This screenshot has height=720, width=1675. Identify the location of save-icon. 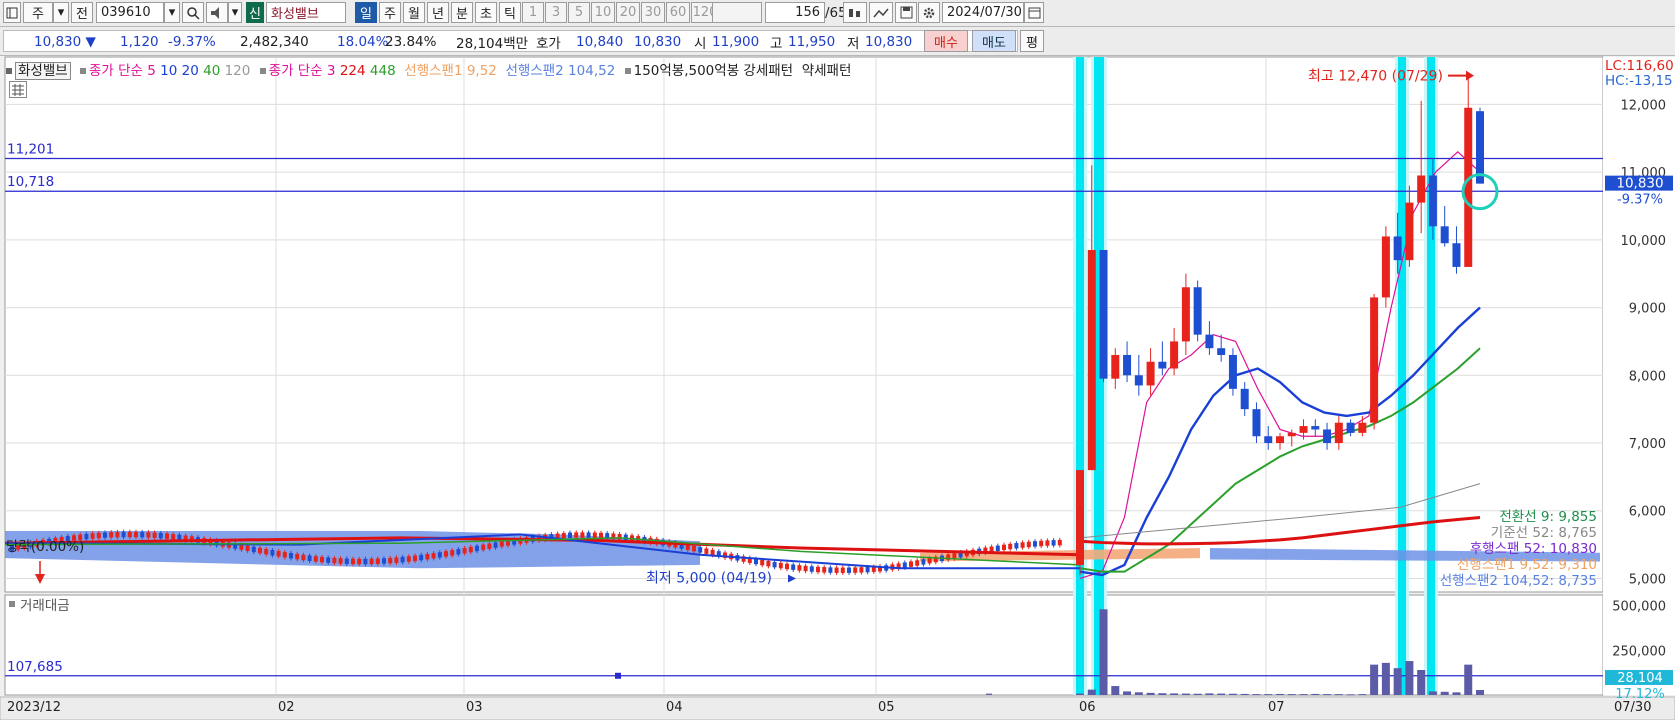
(906, 12).